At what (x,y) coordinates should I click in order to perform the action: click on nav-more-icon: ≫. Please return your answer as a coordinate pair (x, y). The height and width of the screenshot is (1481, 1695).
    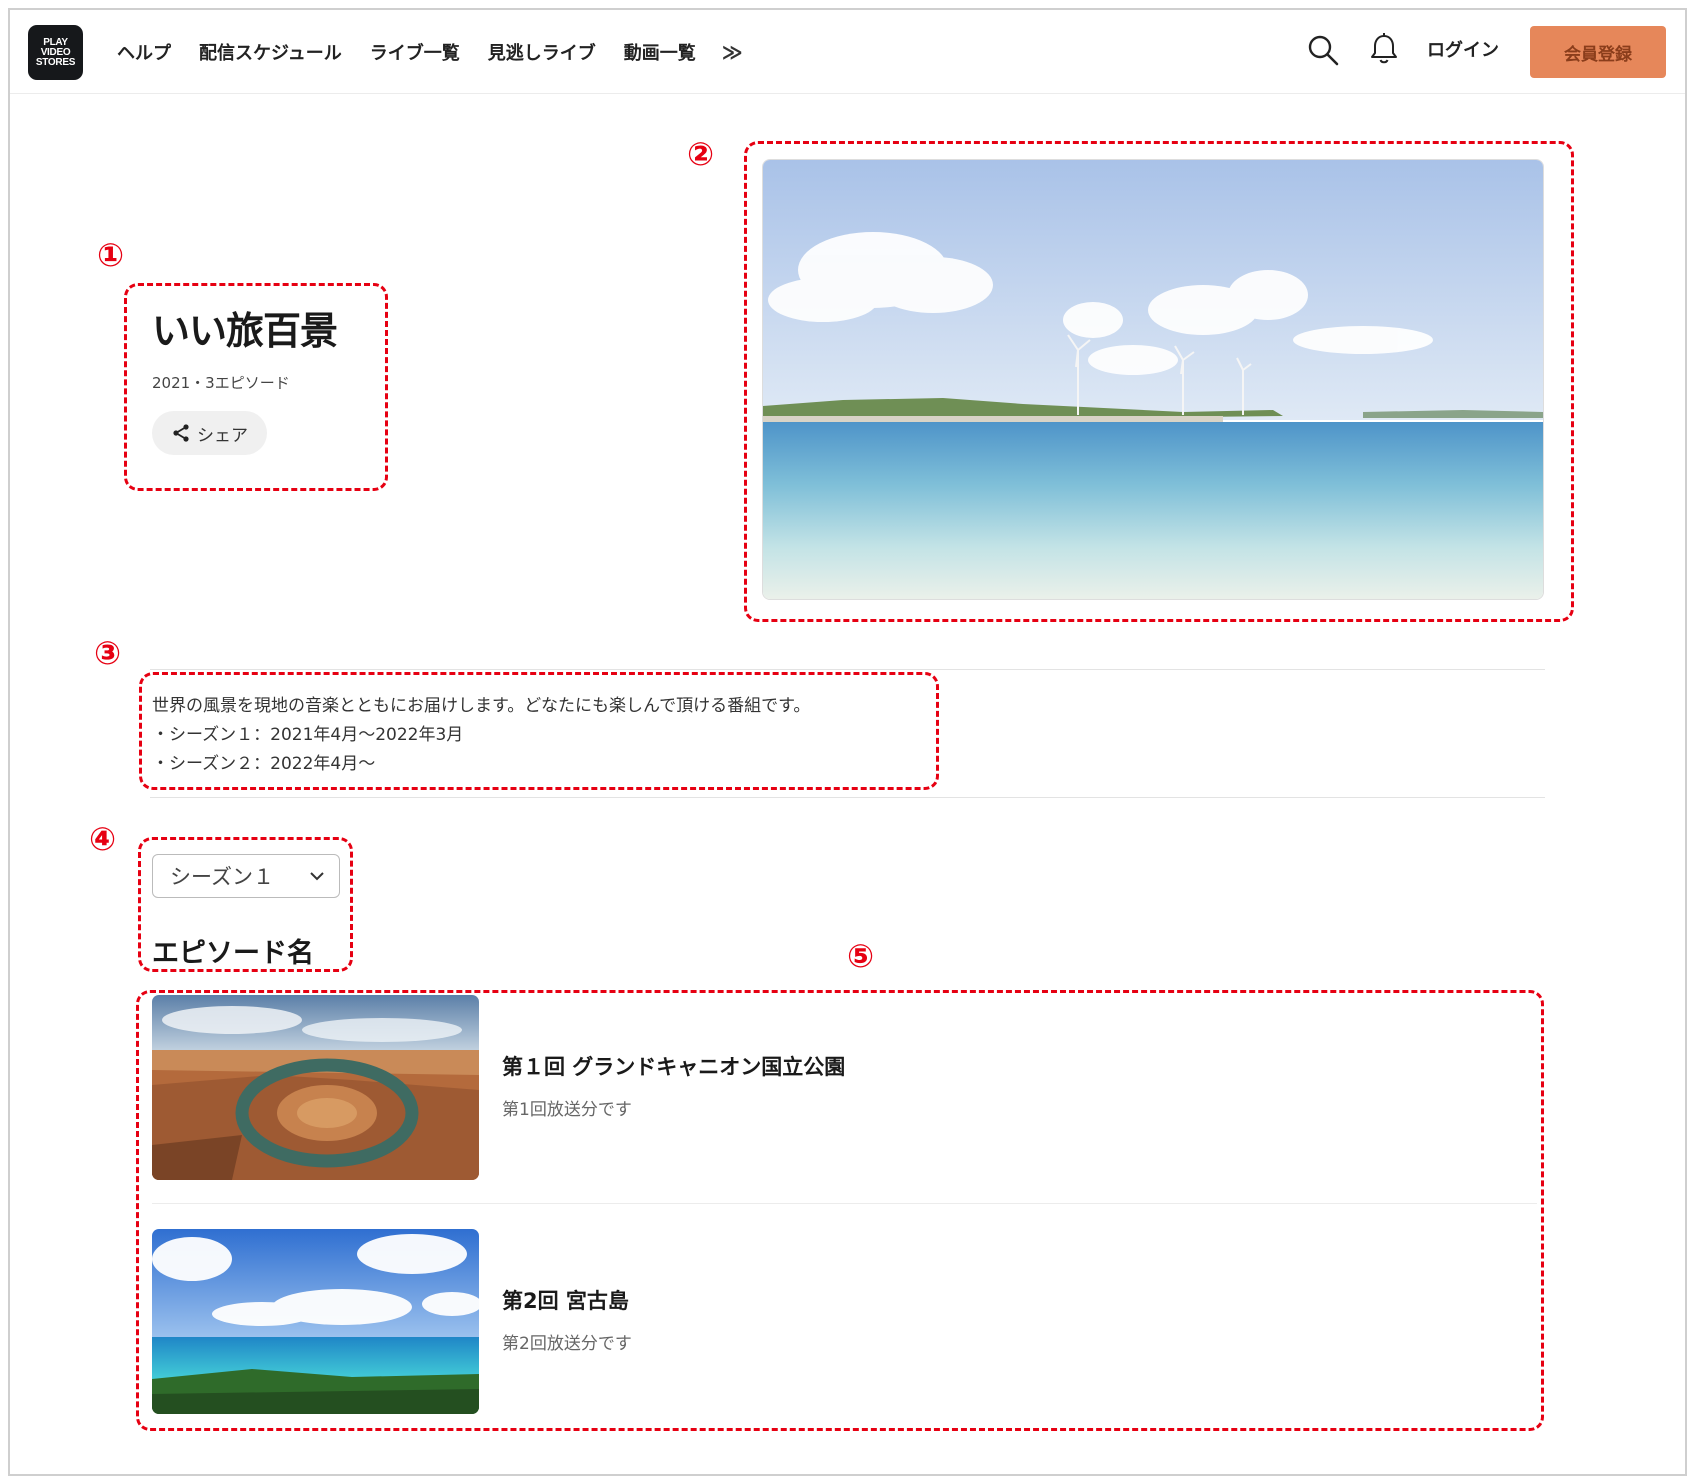
    Looking at the image, I should click on (732, 52).